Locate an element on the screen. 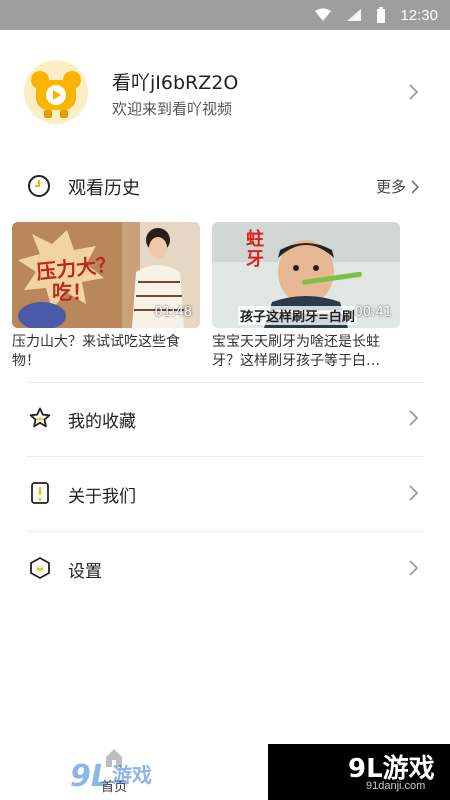  video-thumbnail: 压力大？ 吃！ 01:48 is located at coordinates (106, 275).